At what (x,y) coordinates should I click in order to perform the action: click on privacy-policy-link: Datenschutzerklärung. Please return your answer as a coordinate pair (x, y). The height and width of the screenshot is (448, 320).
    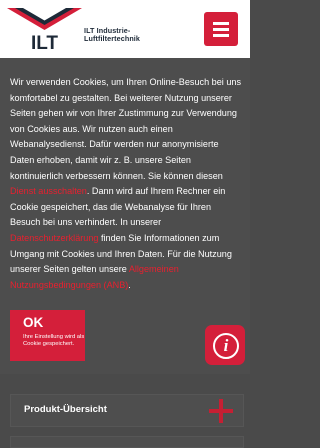
    Looking at the image, I should click on (54, 238).